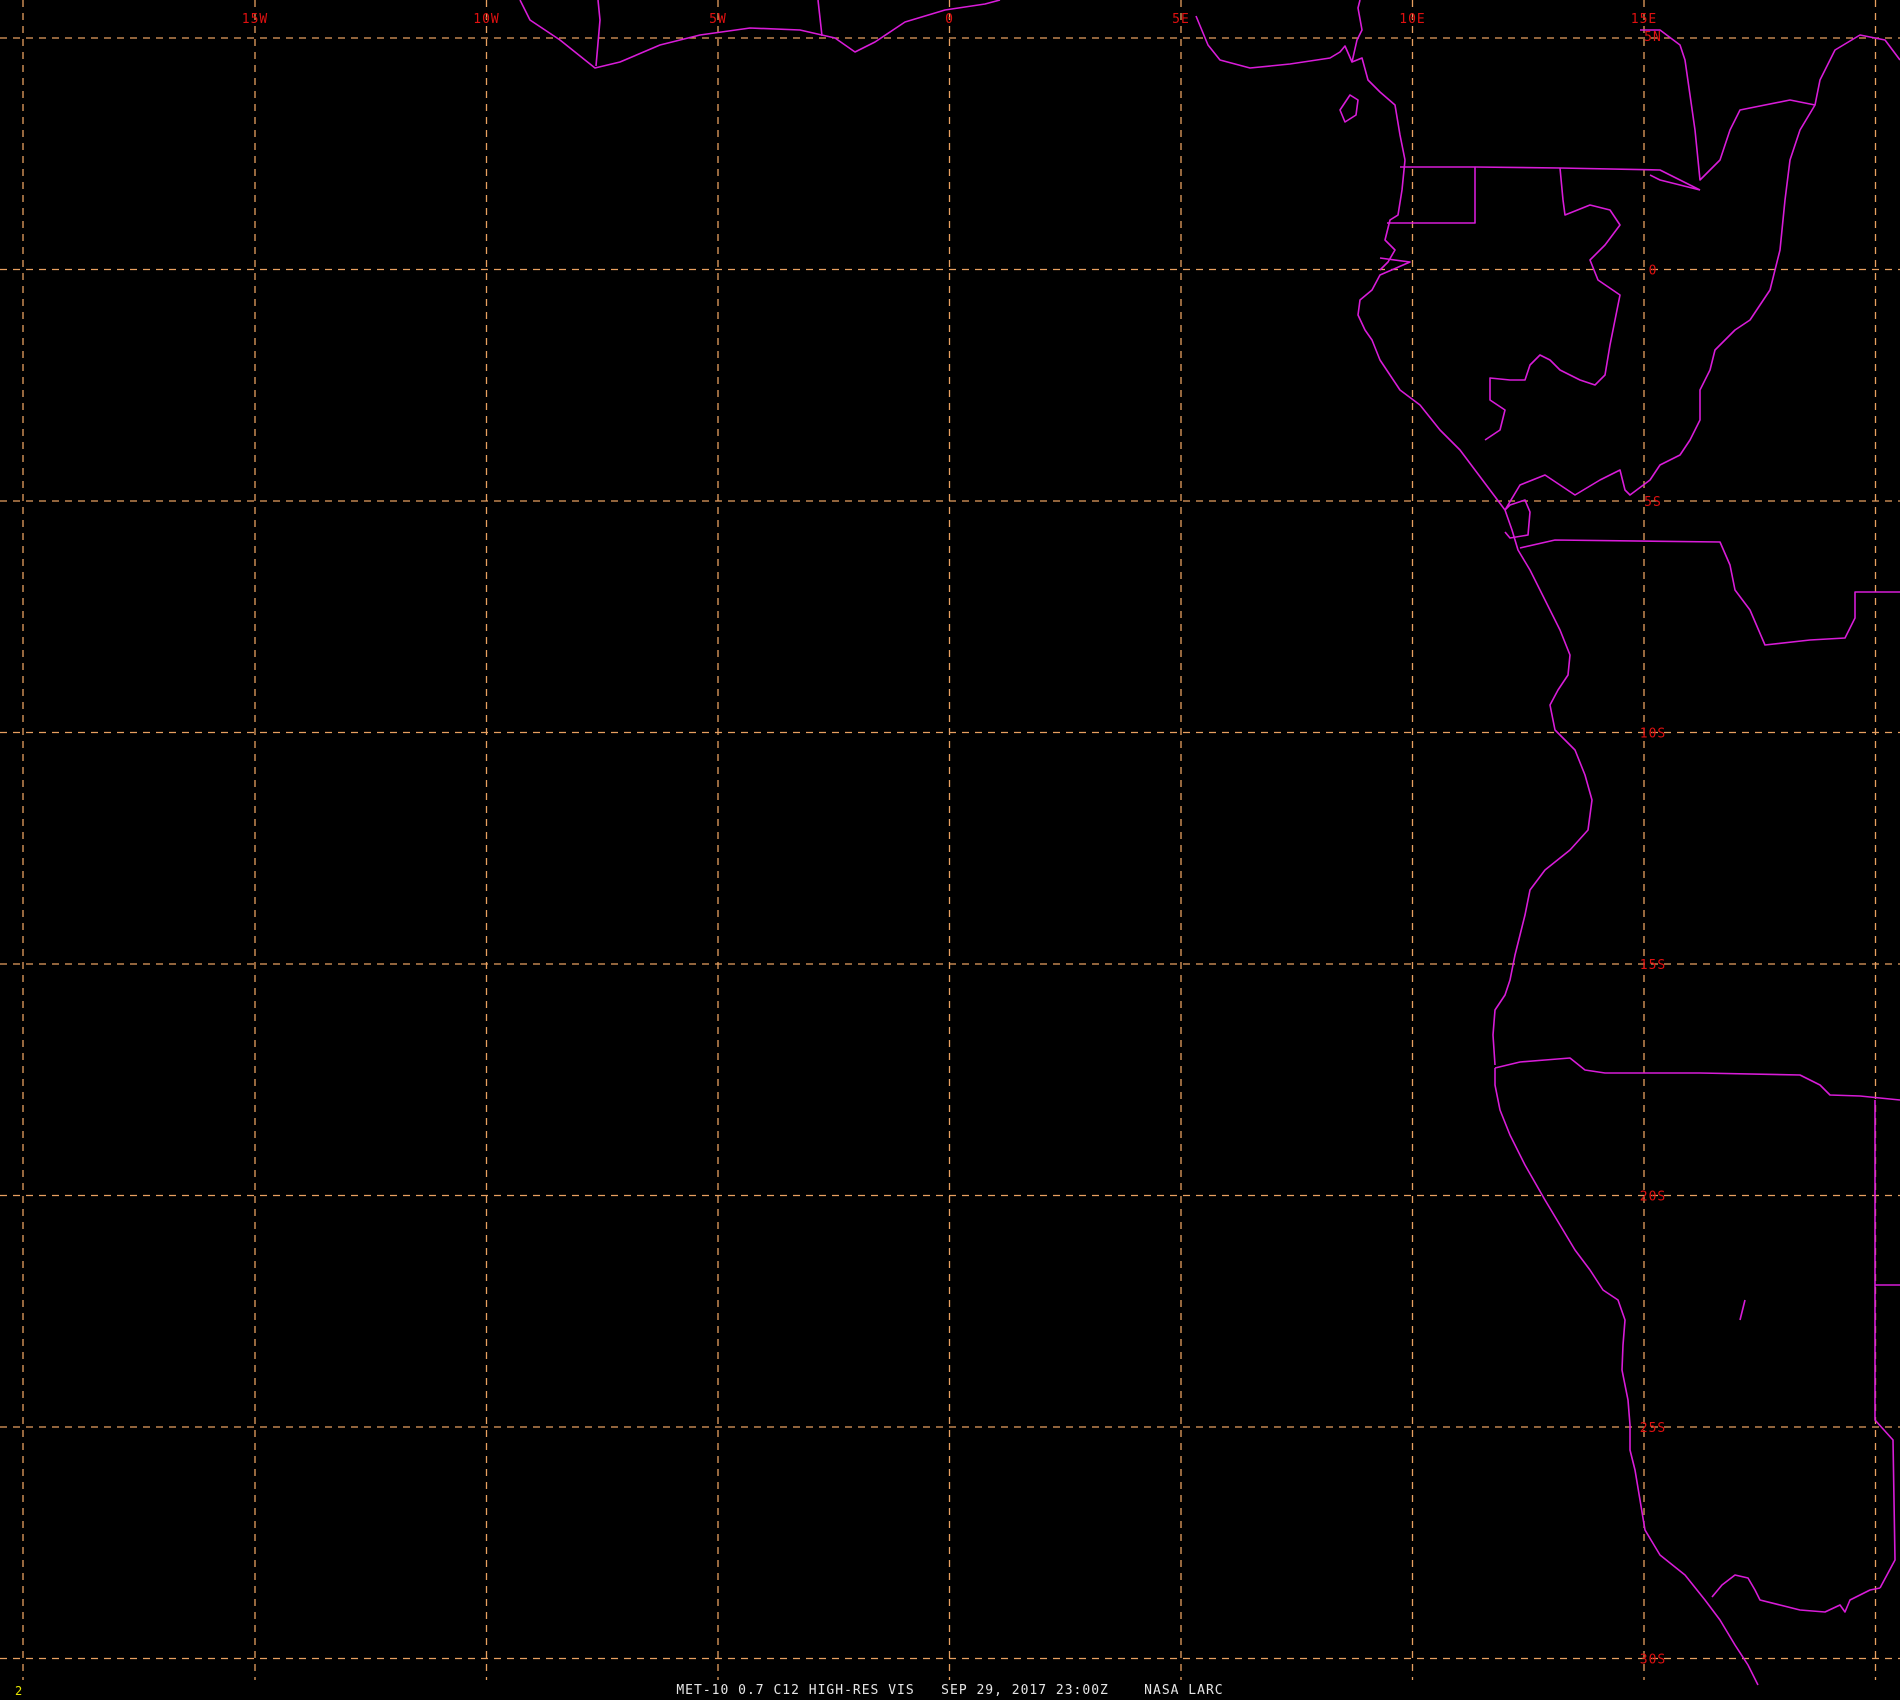 The width and height of the screenshot is (1900, 1700). I want to click on longitude-label: 5W, so click(718, 19).